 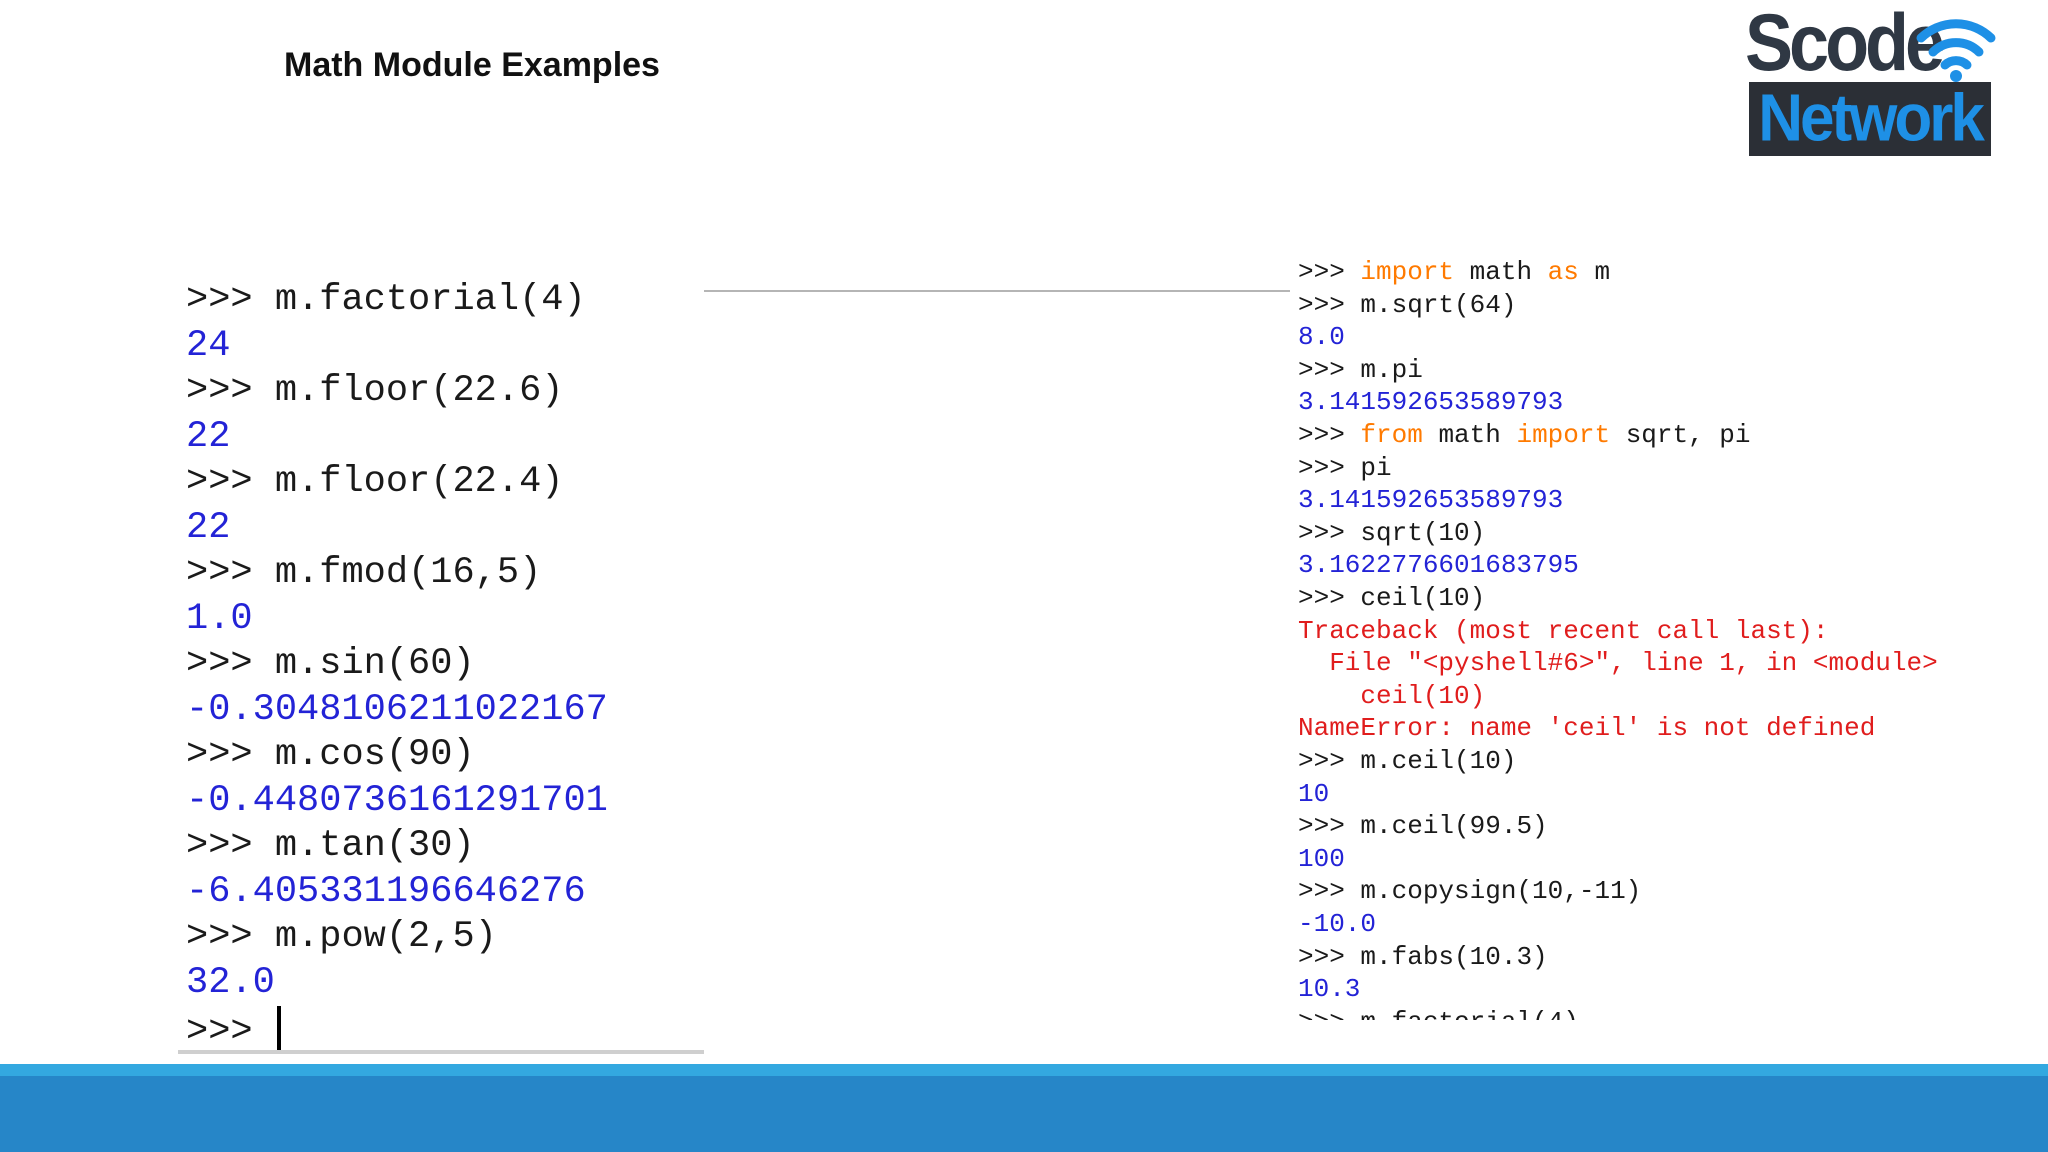 I want to click on shell-input: sqrt, pi, so click(x=1680, y=435).